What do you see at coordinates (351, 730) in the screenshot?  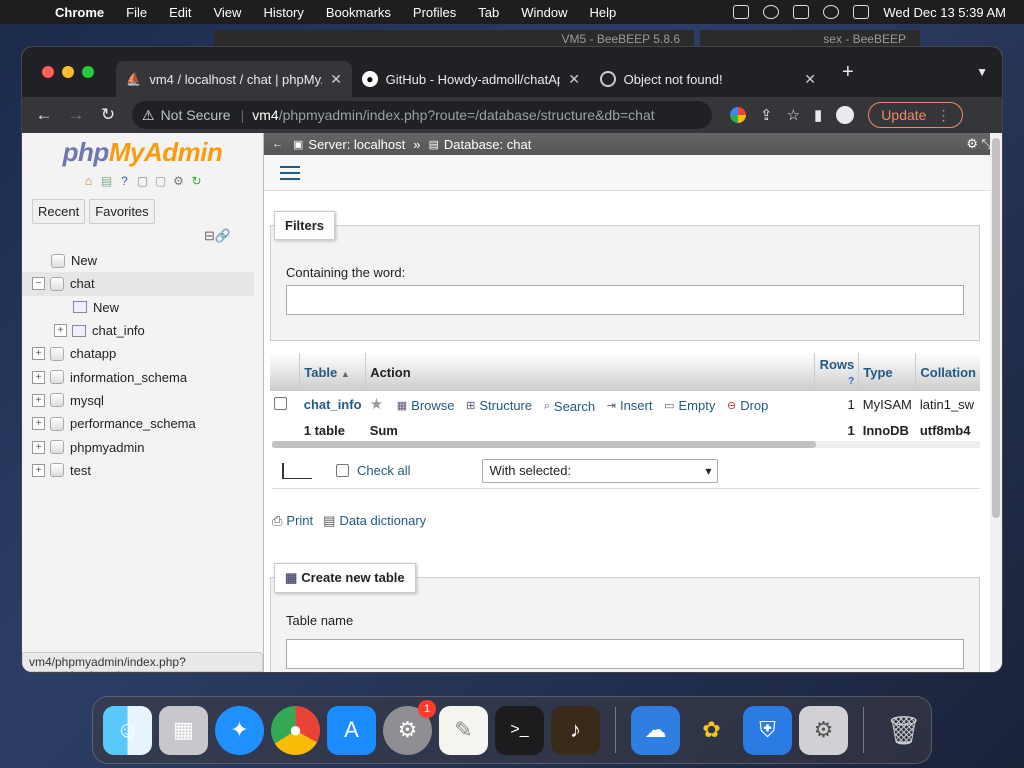 I see `app-store-icon: A` at bounding box center [351, 730].